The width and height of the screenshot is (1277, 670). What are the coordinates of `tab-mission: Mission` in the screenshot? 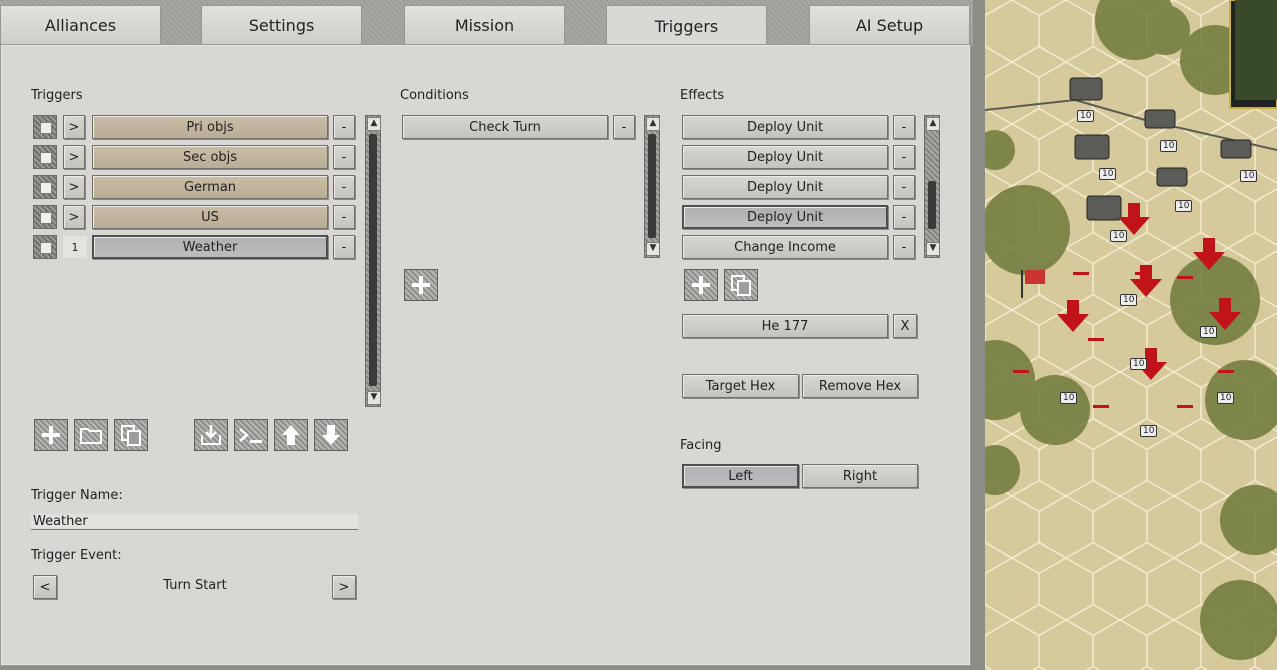 It's located at (484, 24).